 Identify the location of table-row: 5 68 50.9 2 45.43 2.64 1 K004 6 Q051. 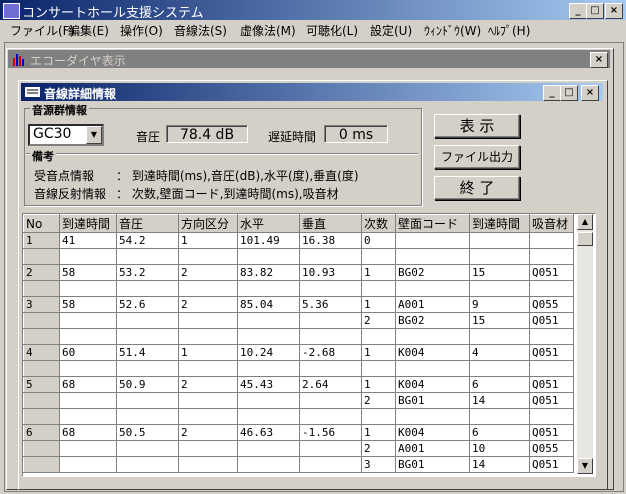
(298, 384).